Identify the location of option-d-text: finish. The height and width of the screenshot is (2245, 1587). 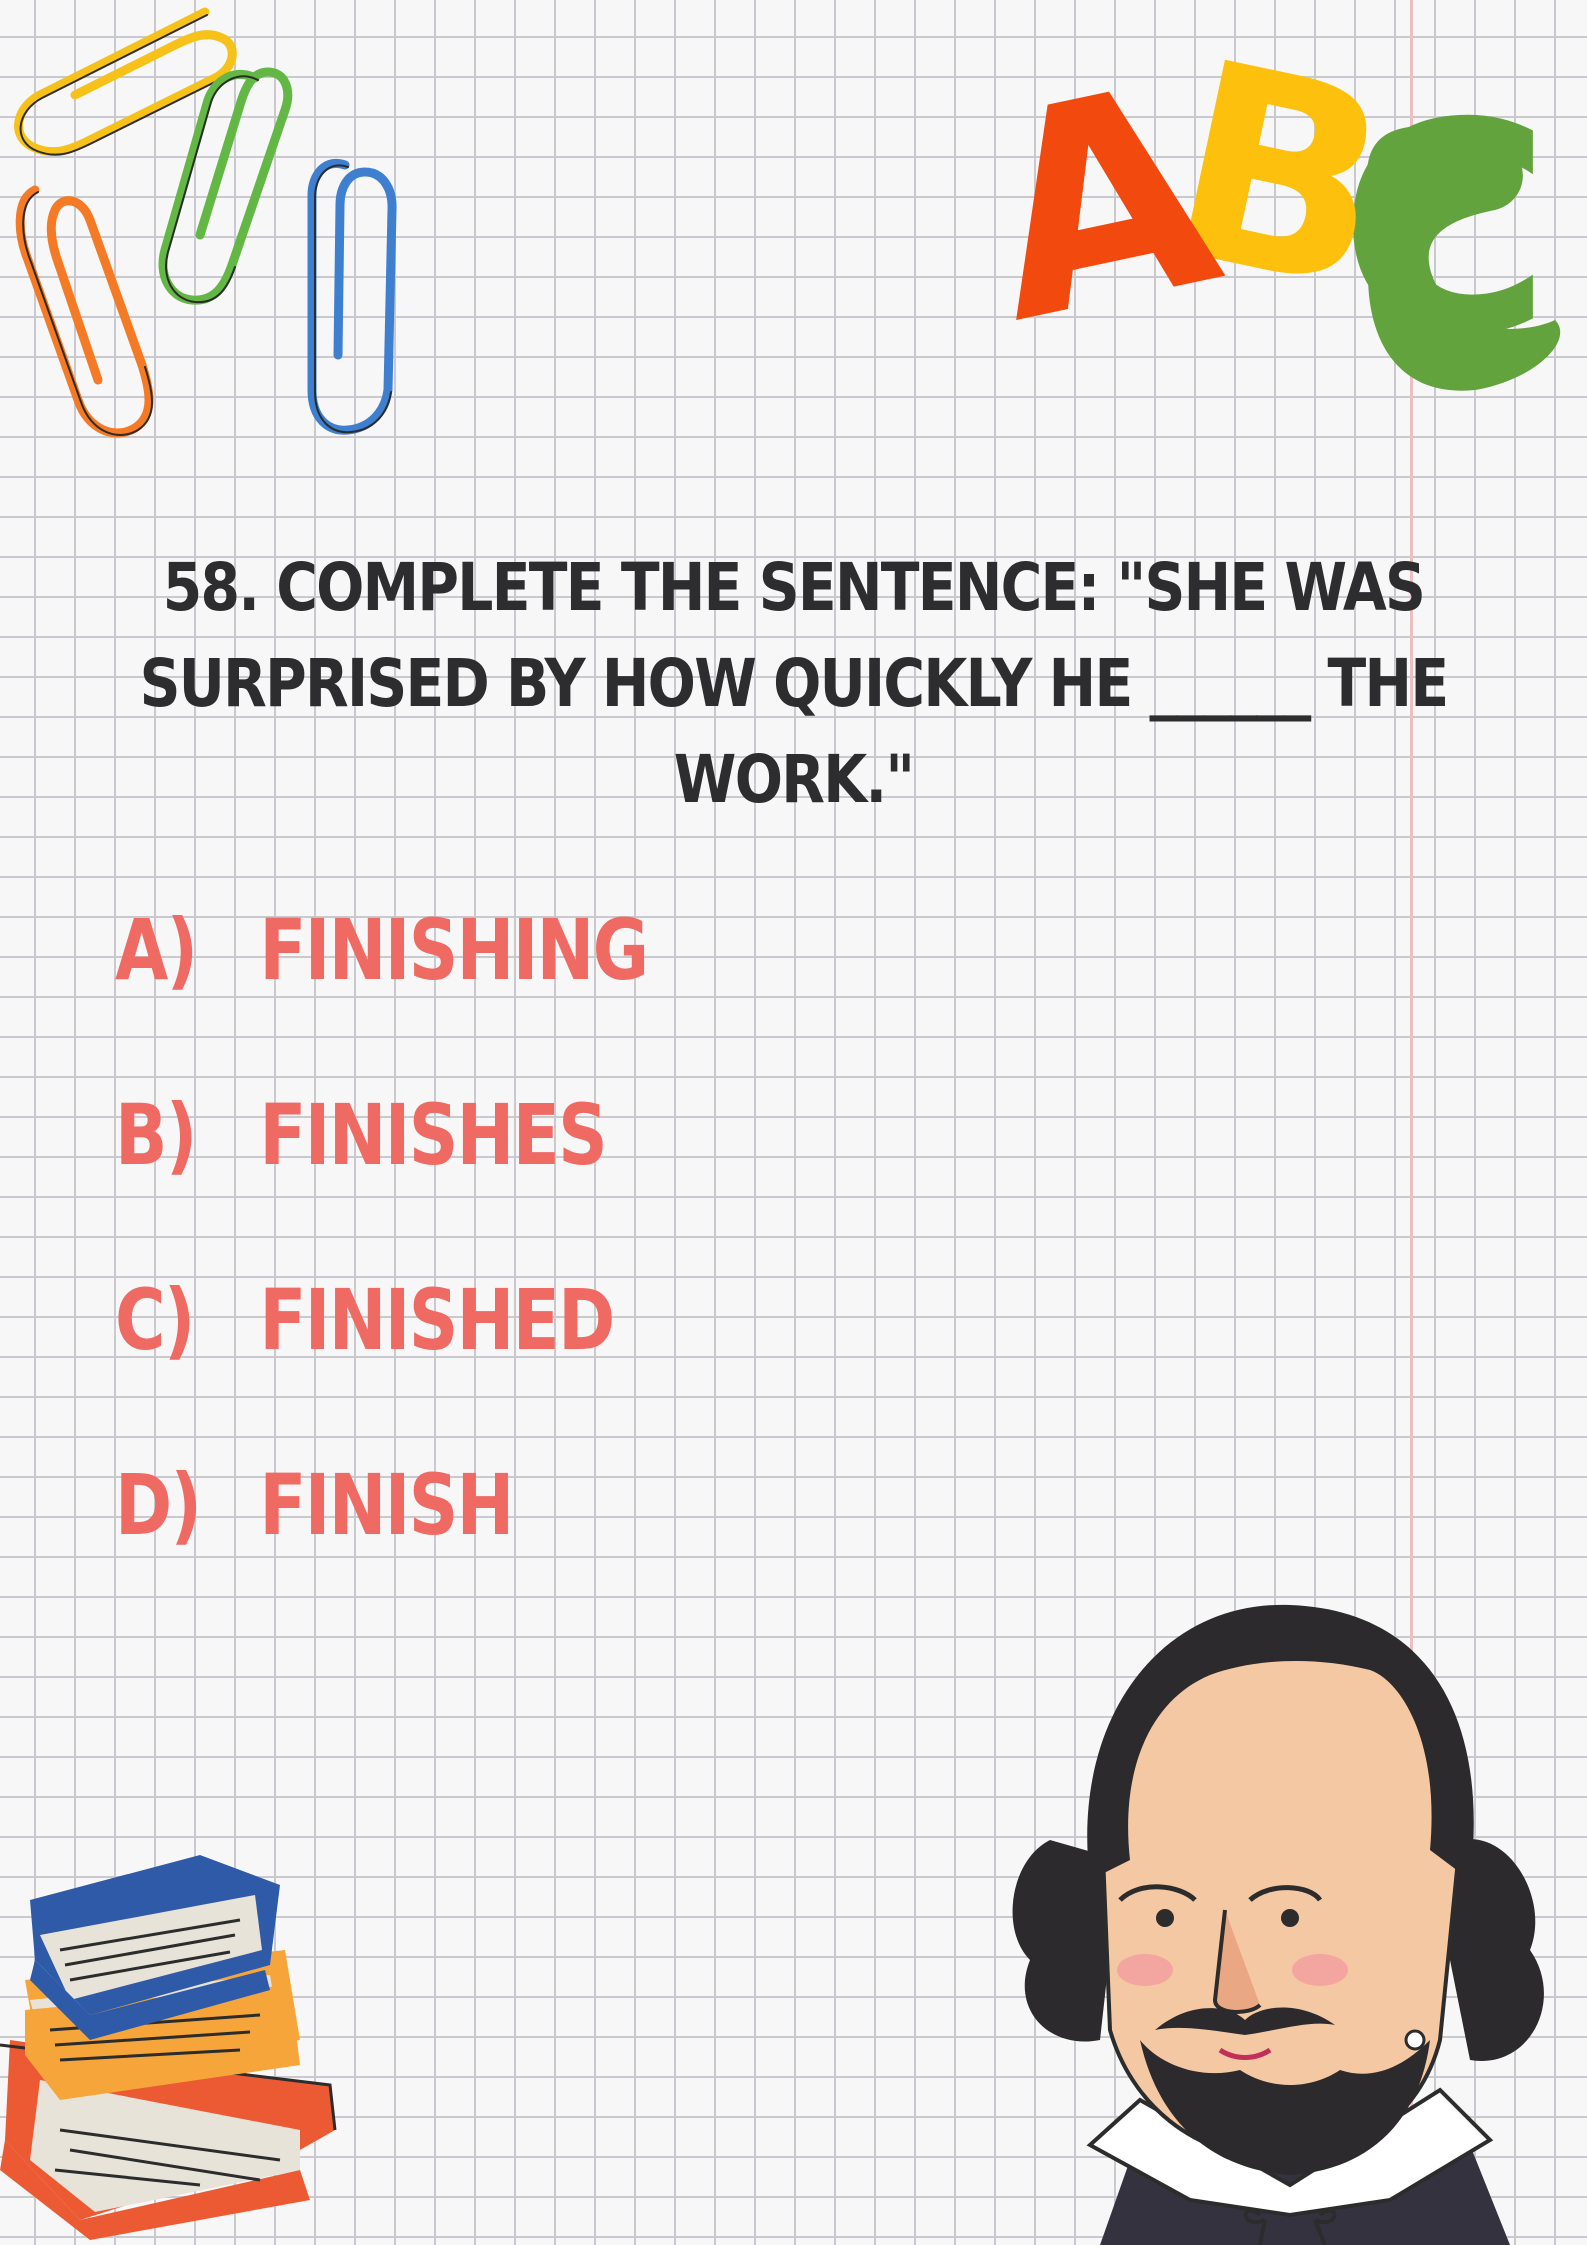
(386, 1505).